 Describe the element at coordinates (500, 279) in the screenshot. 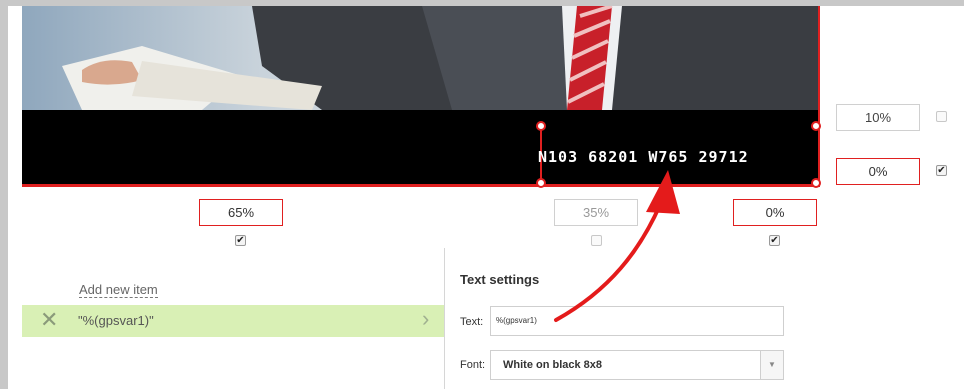

I see `text-settings-heading: Text settings` at that location.